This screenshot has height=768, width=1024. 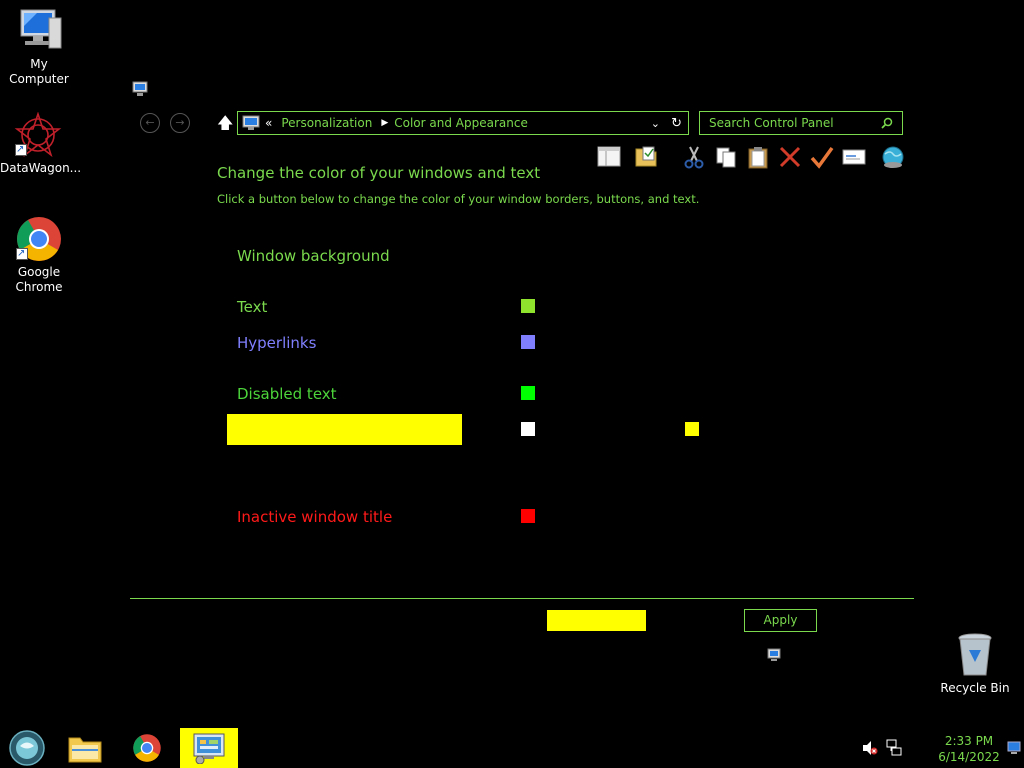 What do you see at coordinates (287, 394) in the screenshot?
I see `item-disabled-text: Disabled text` at bounding box center [287, 394].